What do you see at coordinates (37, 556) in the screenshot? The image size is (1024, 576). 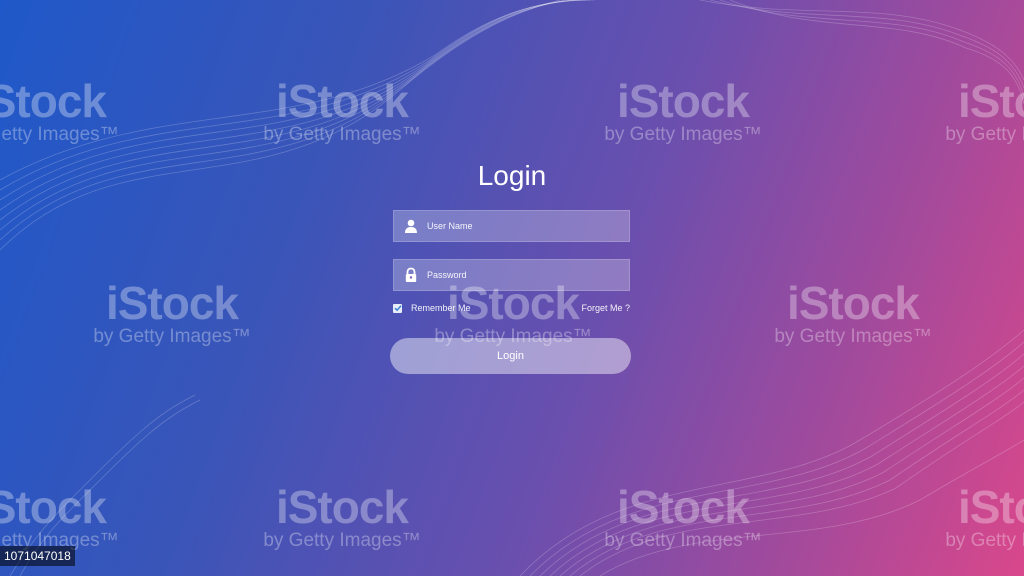 I see `image-id-badge: 1071047018` at bounding box center [37, 556].